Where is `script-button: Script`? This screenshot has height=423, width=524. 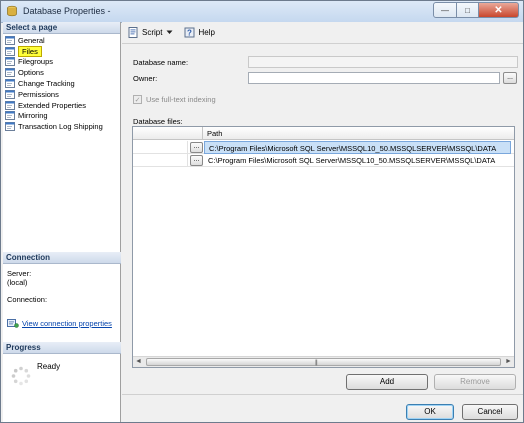
script-button: Script is located at coordinates (152, 32).